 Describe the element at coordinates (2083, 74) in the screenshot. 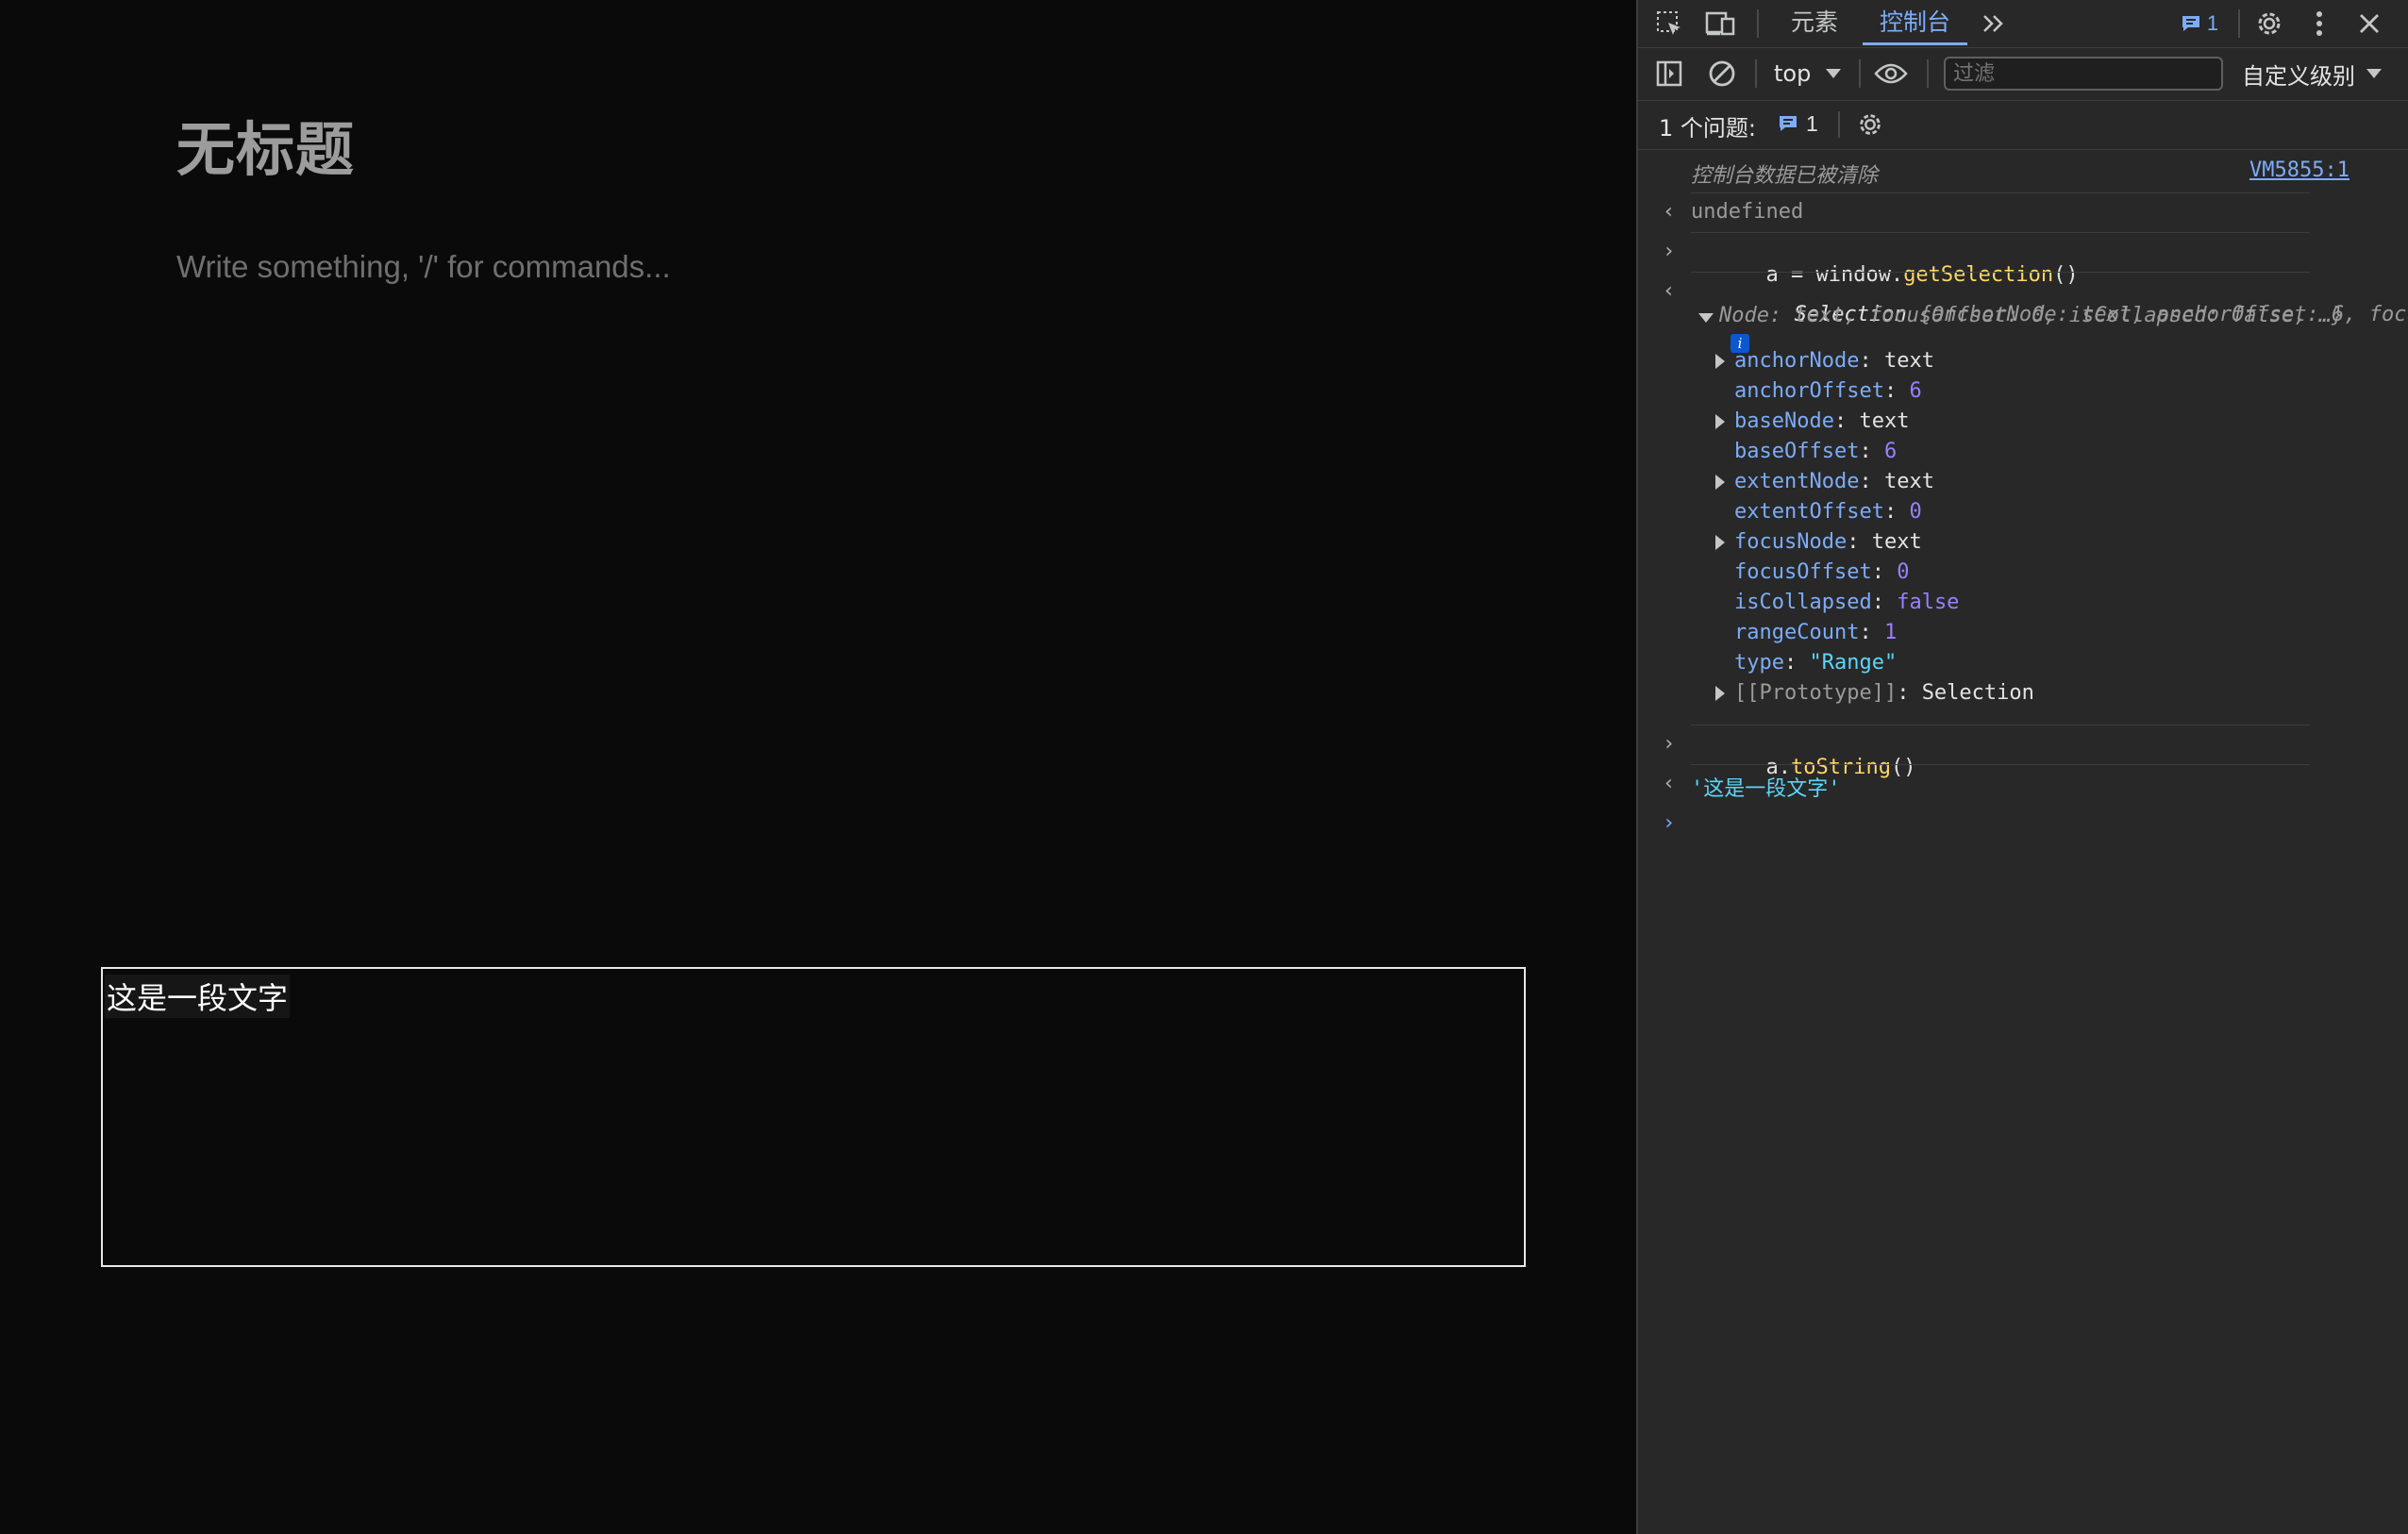

I see `filter-input` at that location.